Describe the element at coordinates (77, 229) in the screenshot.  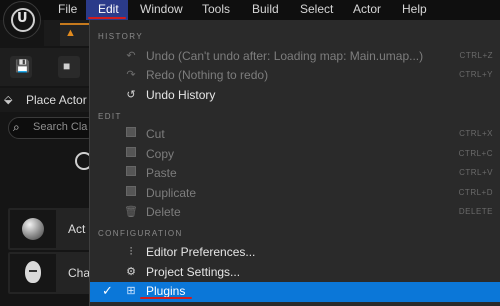
I see `actor-item-label: Act` at that location.